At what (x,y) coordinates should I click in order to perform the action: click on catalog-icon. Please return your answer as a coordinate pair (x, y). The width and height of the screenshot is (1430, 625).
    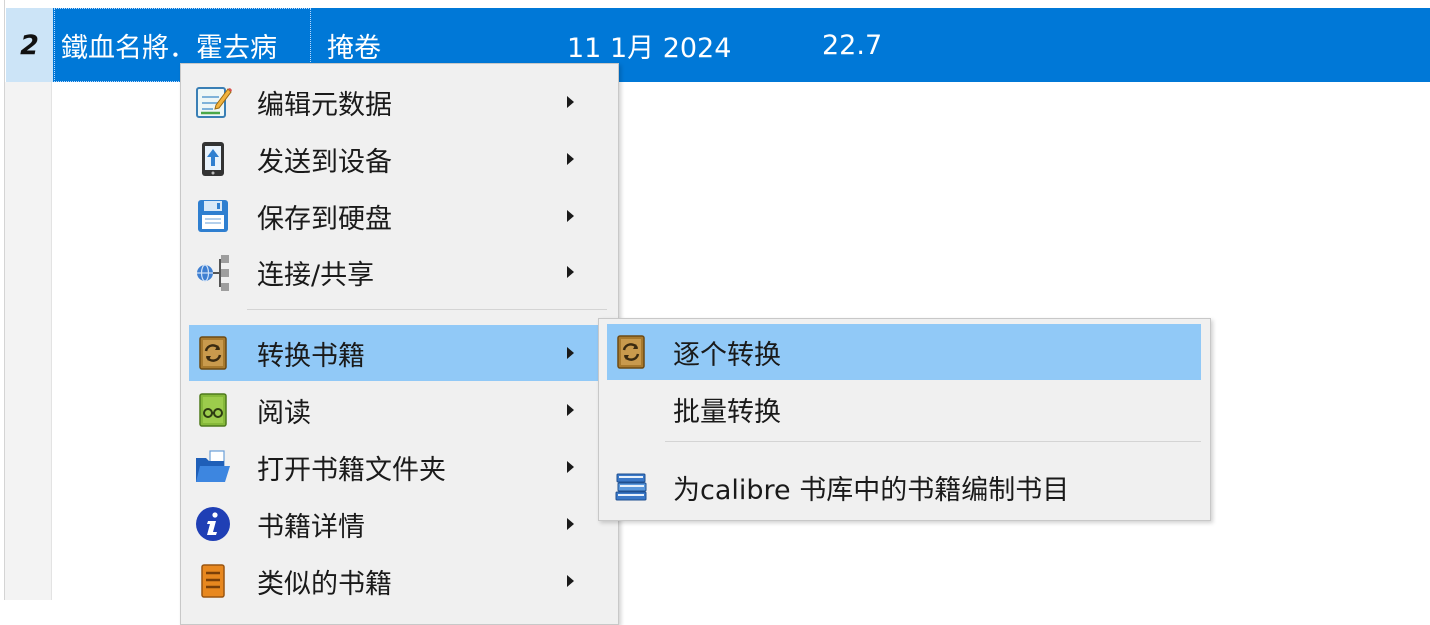
    Looking at the image, I should click on (631, 487).